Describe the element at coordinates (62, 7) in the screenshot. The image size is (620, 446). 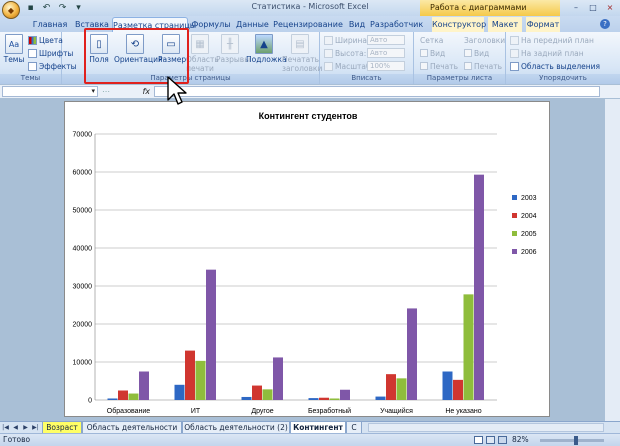
I see `redo-icon: ↷` at that location.